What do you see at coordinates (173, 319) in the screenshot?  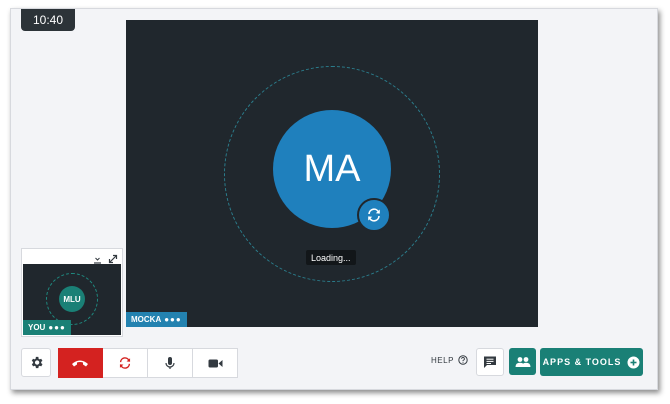 I see `status-dots-icon: ●●●` at bounding box center [173, 319].